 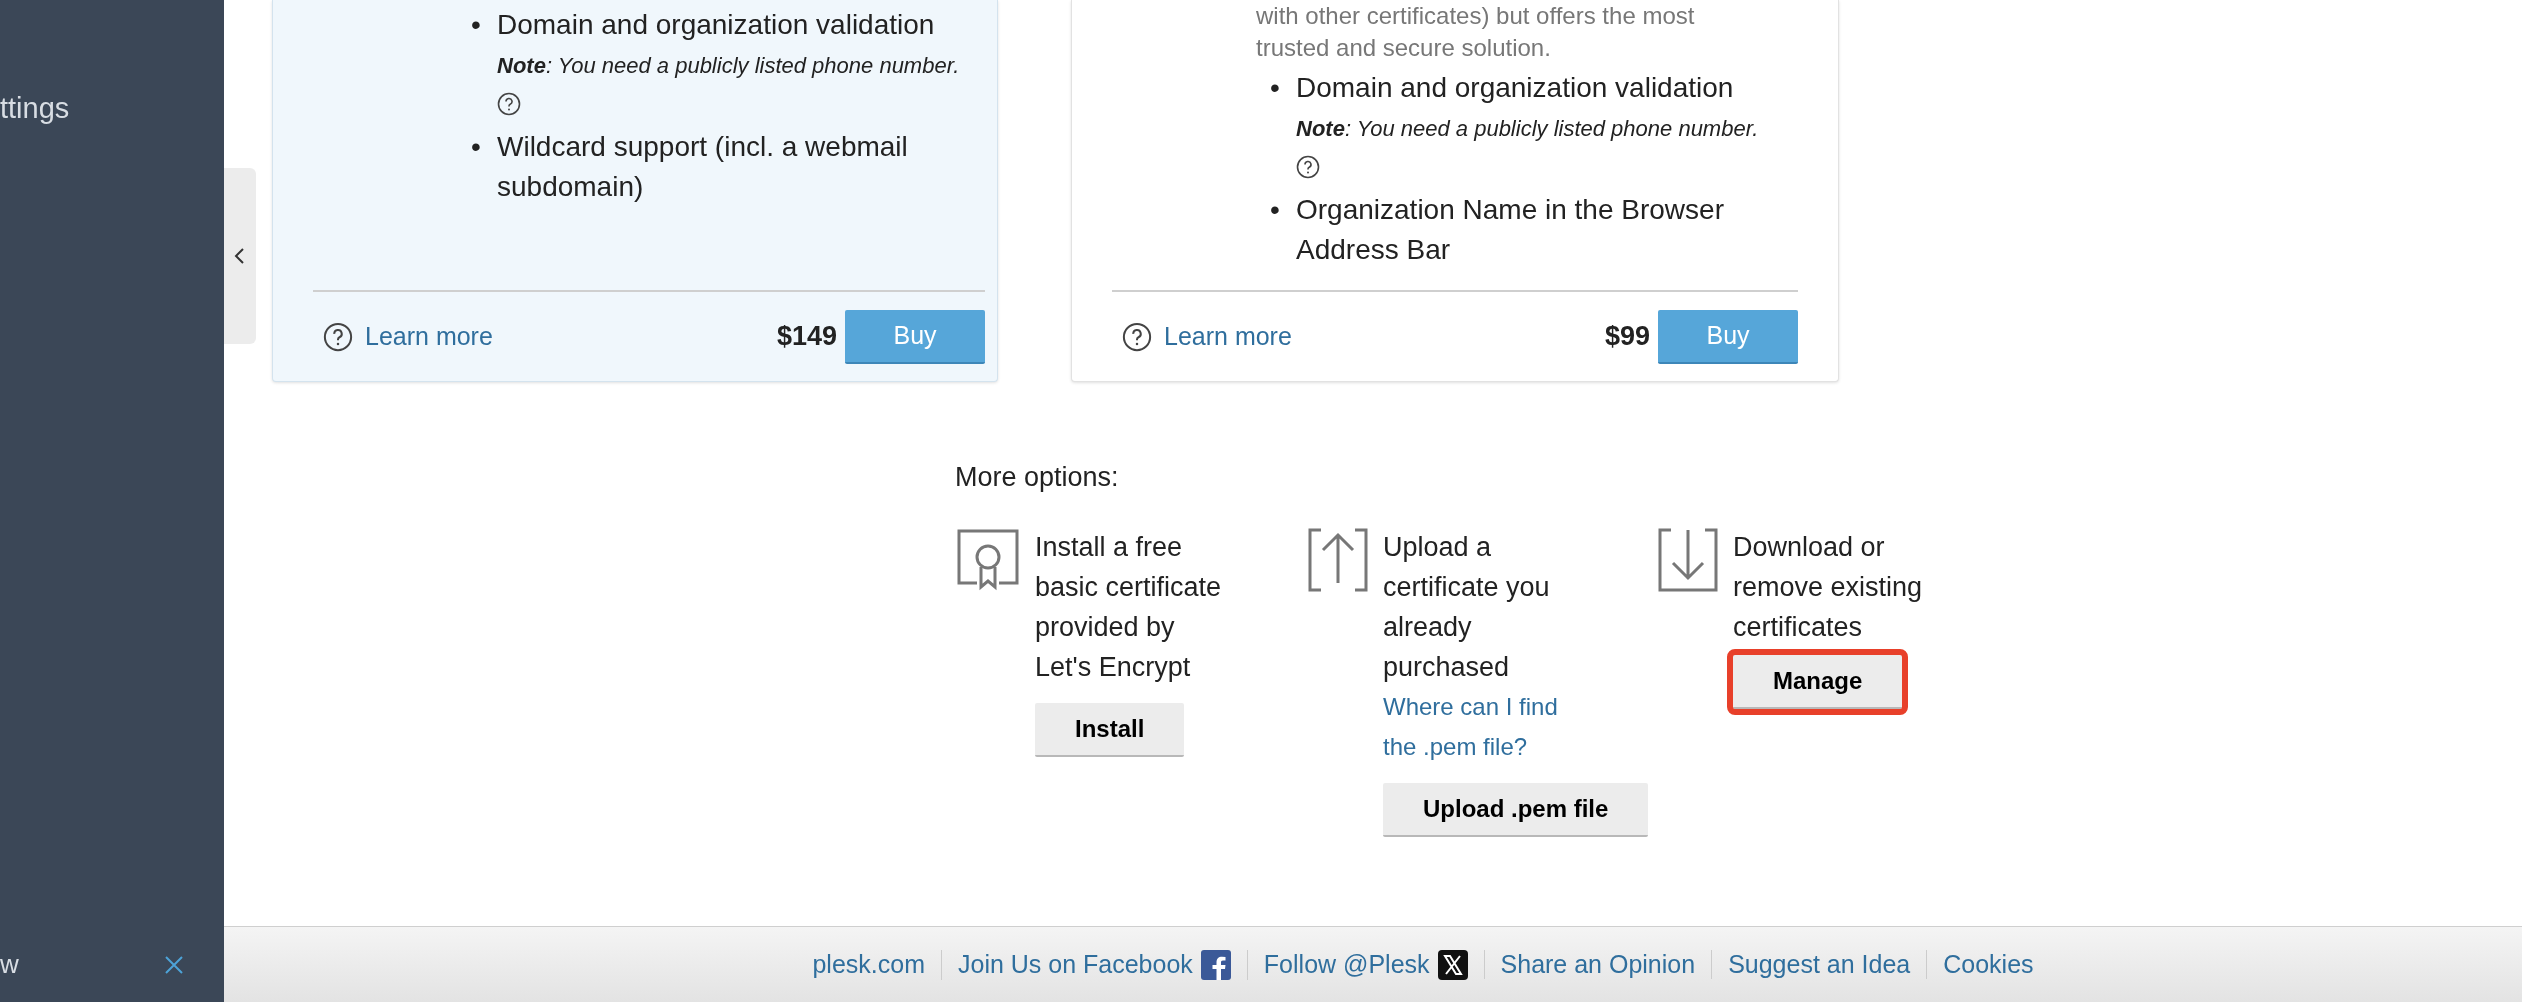 What do you see at coordinates (868, 964) in the screenshot?
I see `footer-link: plesk.com` at bounding box center [868, 964].